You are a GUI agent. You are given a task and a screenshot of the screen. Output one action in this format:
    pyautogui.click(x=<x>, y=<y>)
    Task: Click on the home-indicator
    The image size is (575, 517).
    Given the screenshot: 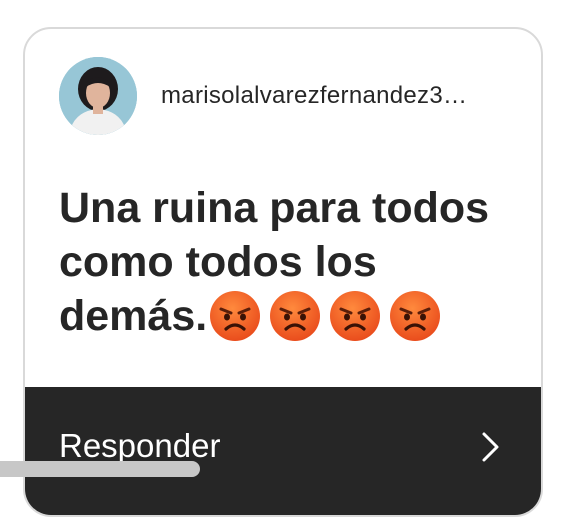 What is the action you would take?
    pyautogui.click(x=100, y=469)
    